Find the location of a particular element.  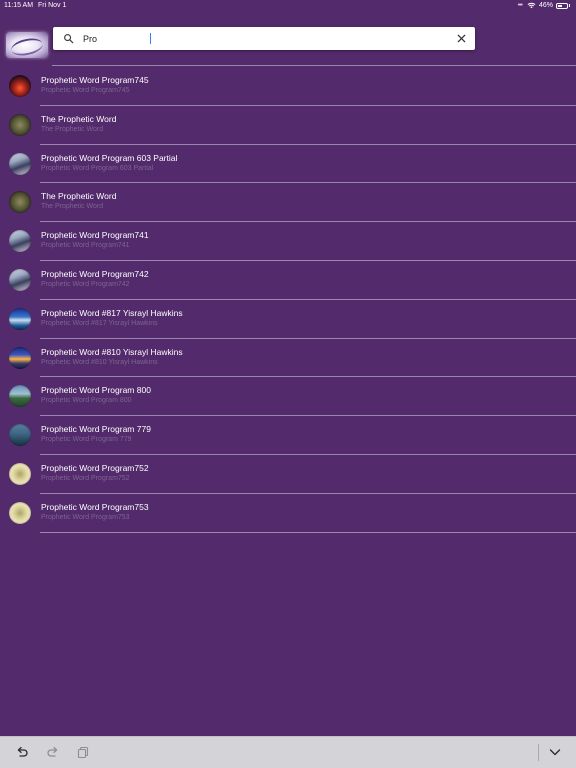

chevron-down-icon is located at coordinates (555, 752).